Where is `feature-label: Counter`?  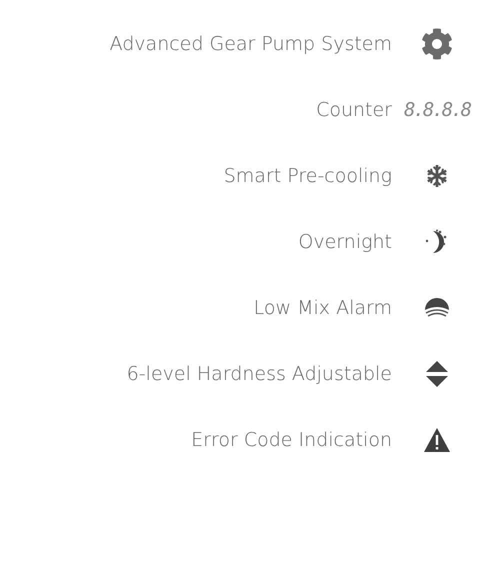 feature-label: Counter is located at coordinates (353, 110).